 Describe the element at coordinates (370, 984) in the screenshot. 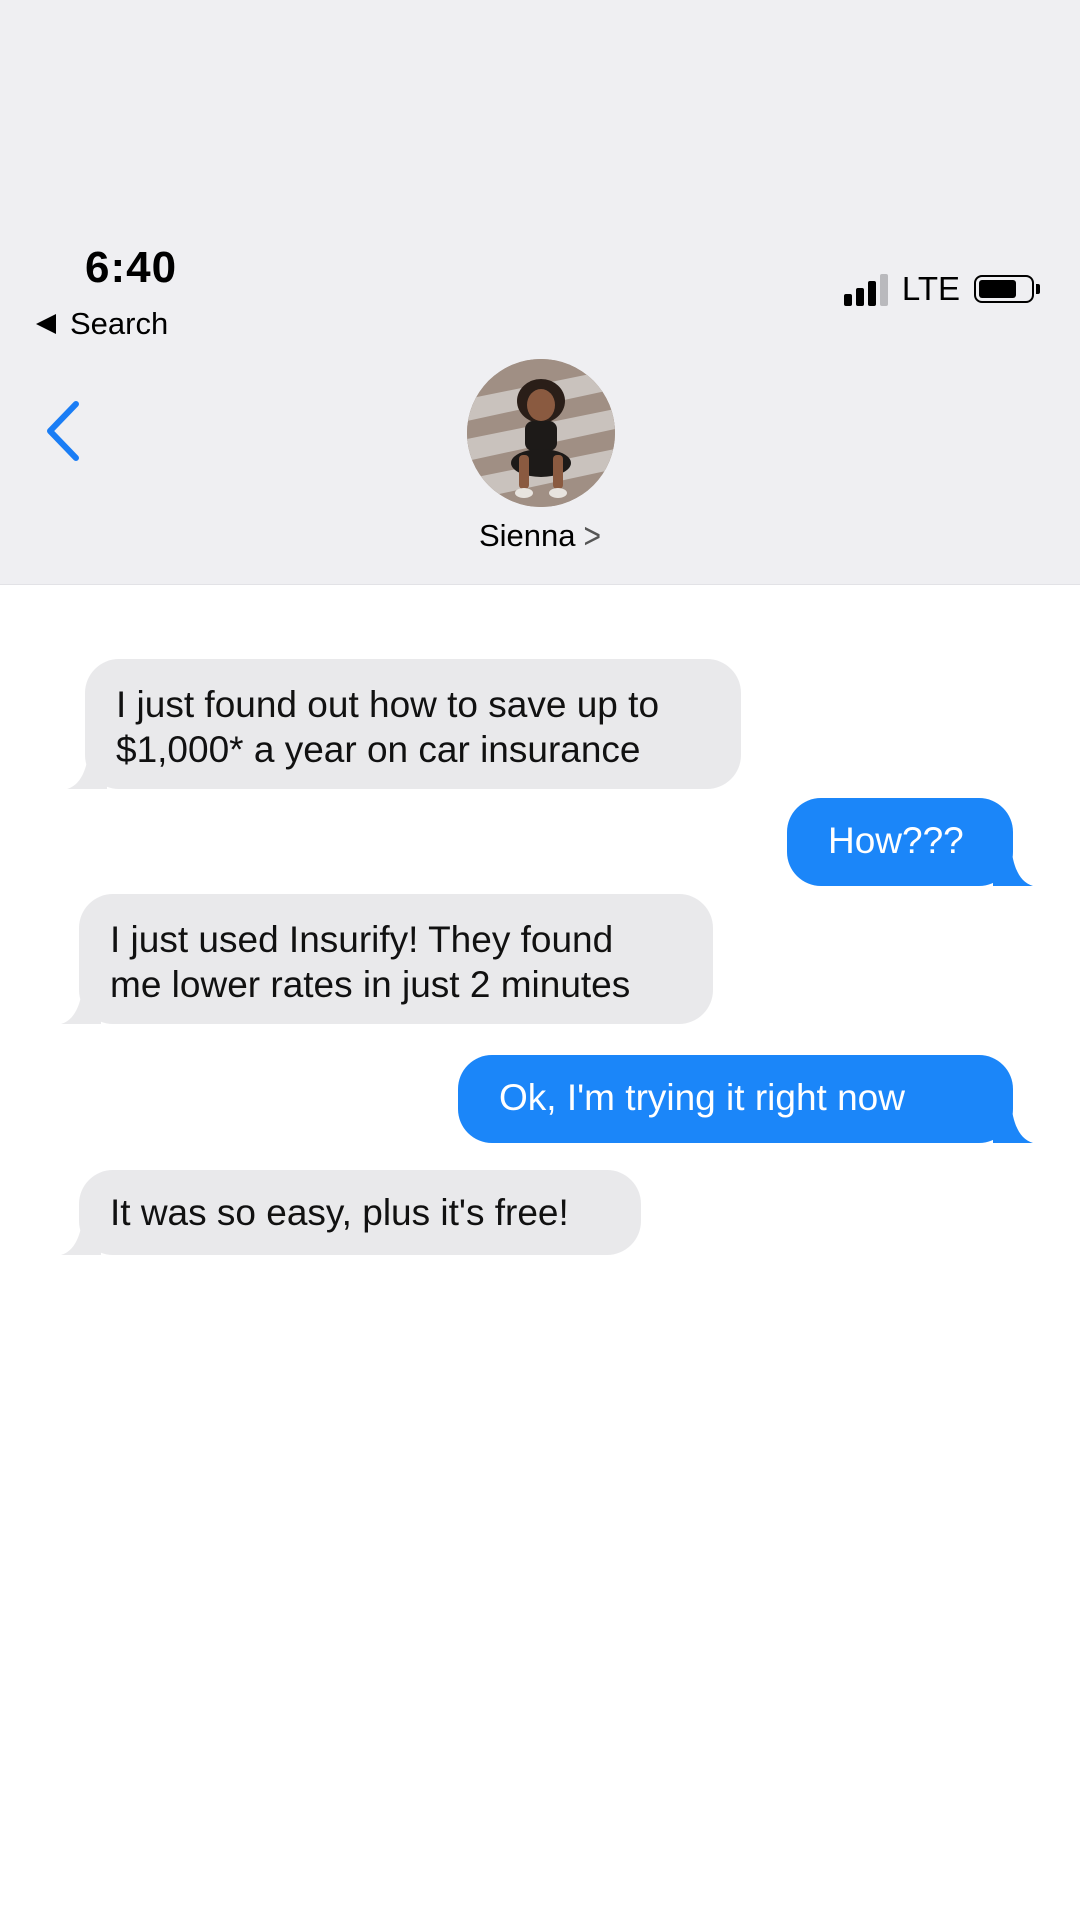

I see `message-line: me lower rates in just 2 minutes` at that location.